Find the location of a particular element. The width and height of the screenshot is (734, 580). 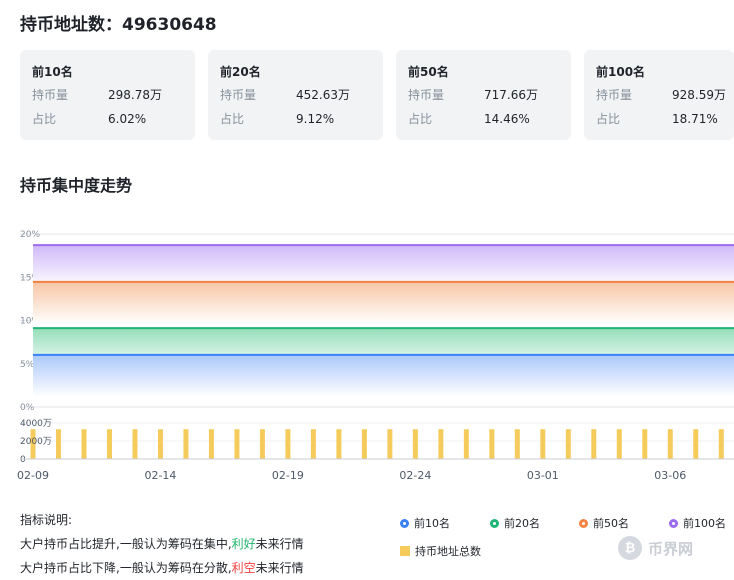

x-tick-label: 02-09 is located at coordinates (33, 475).